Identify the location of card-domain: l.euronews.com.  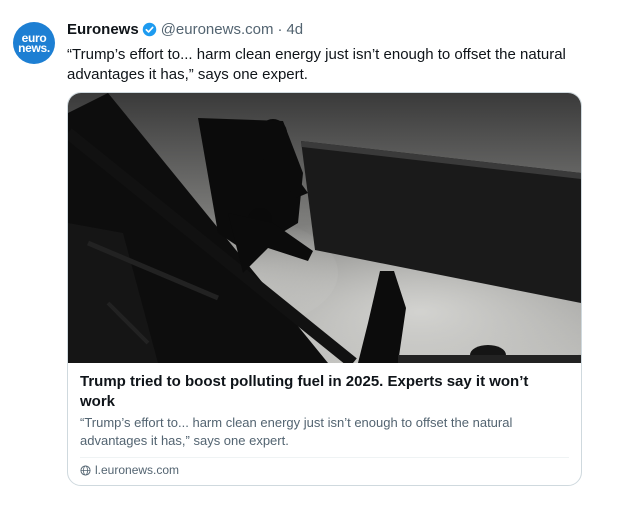
(129, 470).